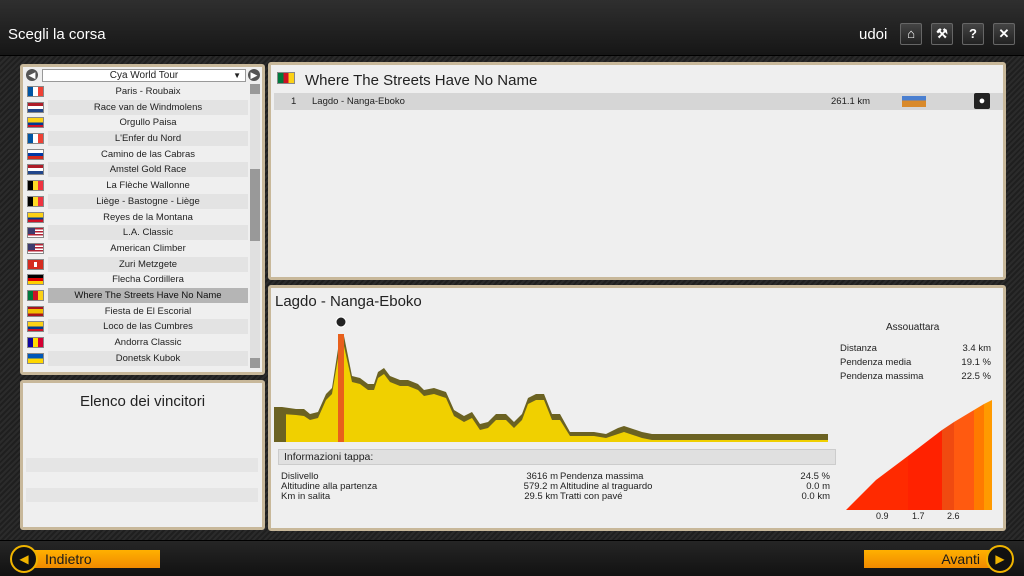 The height and width of the screenshot is (576, 1024). What do you see at coordinates (858, 348) in the screenshot?
I see `climb-stat-label: Distanza` at bounding box center [858, 348].